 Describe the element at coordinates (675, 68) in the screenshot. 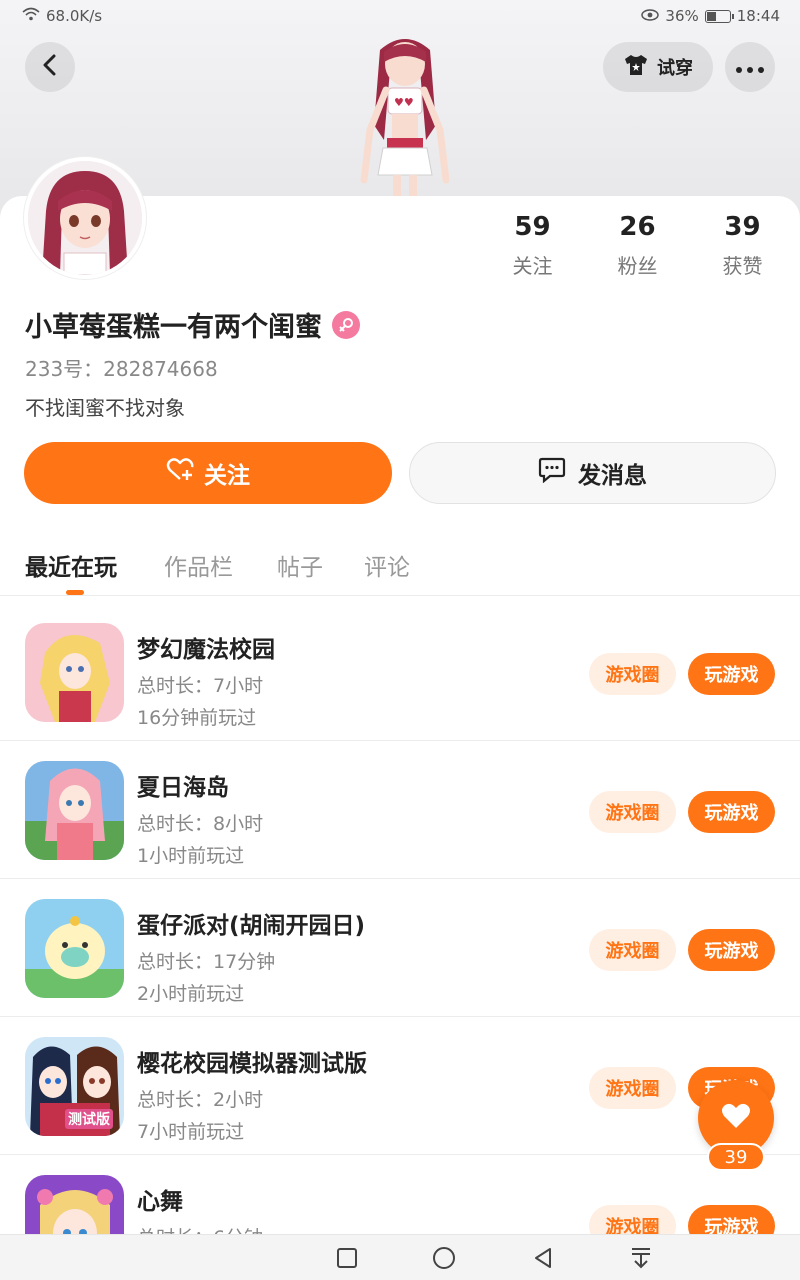

I see `try-on-label: 试穿` at that location.